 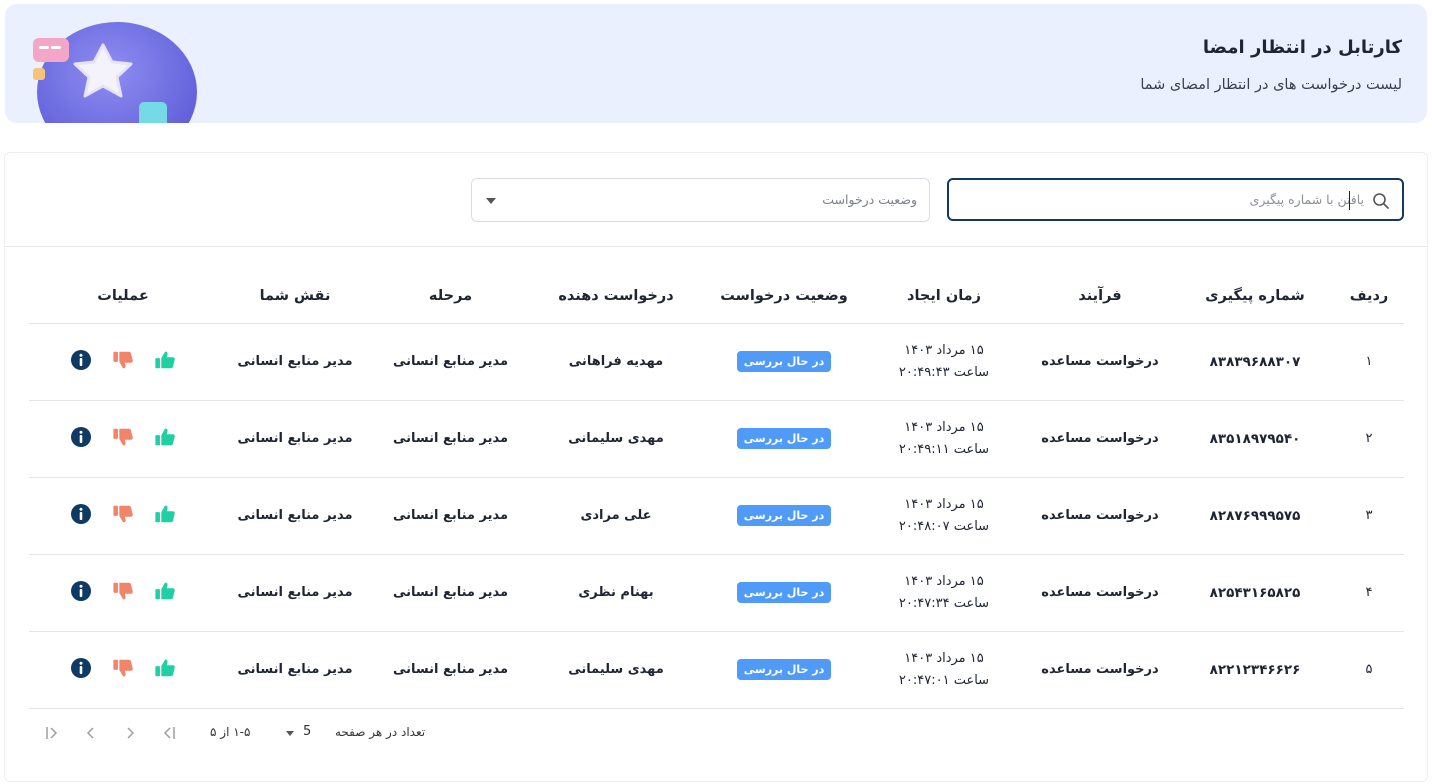 What do you see at coordinates (91, 733) in the screenshot?
I see `next-page-icon` at bounding box center [91, 733].